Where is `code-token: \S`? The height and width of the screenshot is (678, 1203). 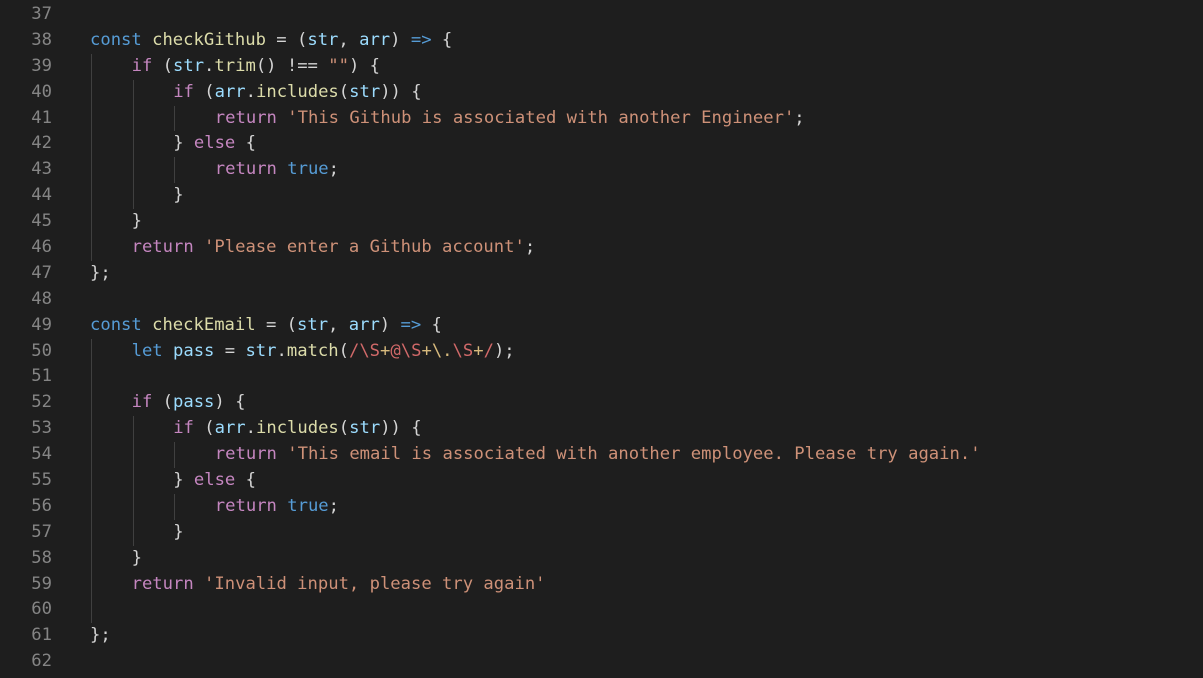 code-token: \S is located at coordinates (370, 350).